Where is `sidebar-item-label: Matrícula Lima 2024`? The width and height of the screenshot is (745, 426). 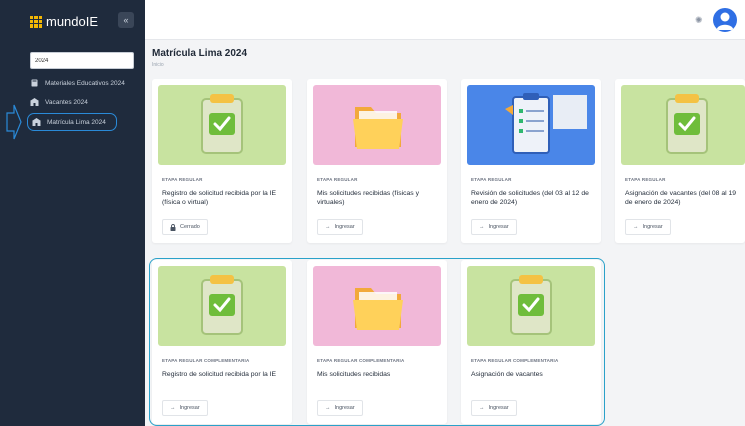
sidebar-item-label: Matrícula Lima 2024 is located at coordinates (76, 122).